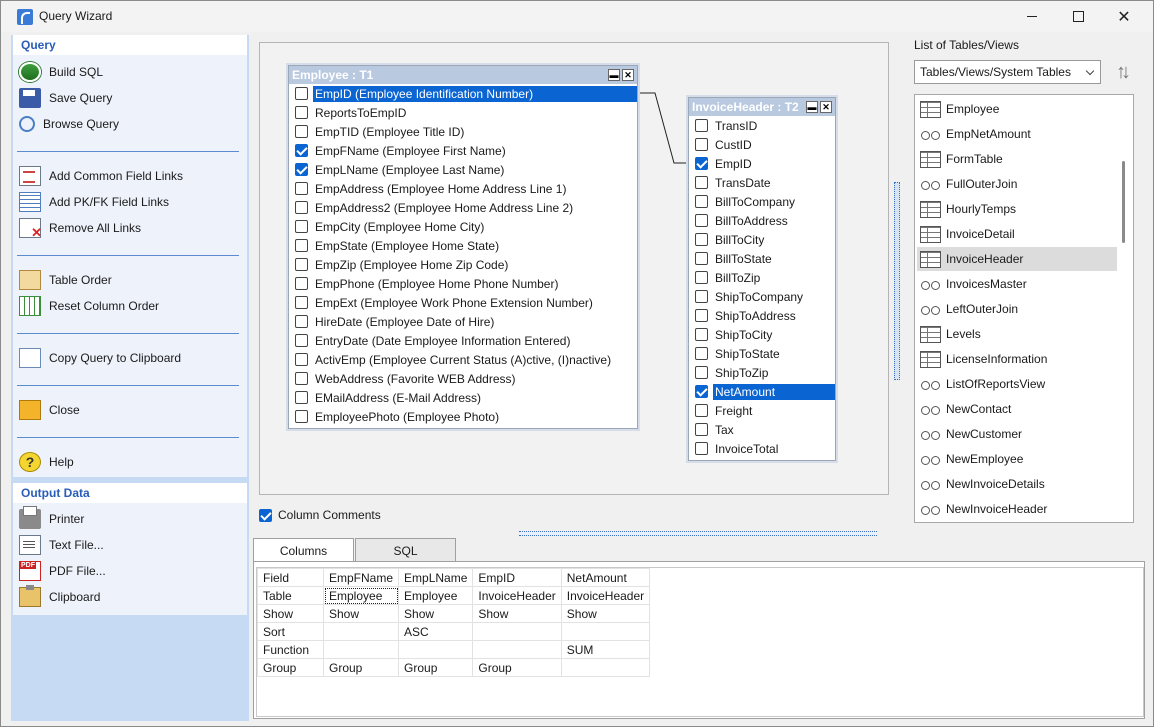 This screenshot has height=727, width=1154. Describe the element at coordinates (463, 169) in the screenshot. I see `field-row: EmpLName (Employee Last Name)` at that location.